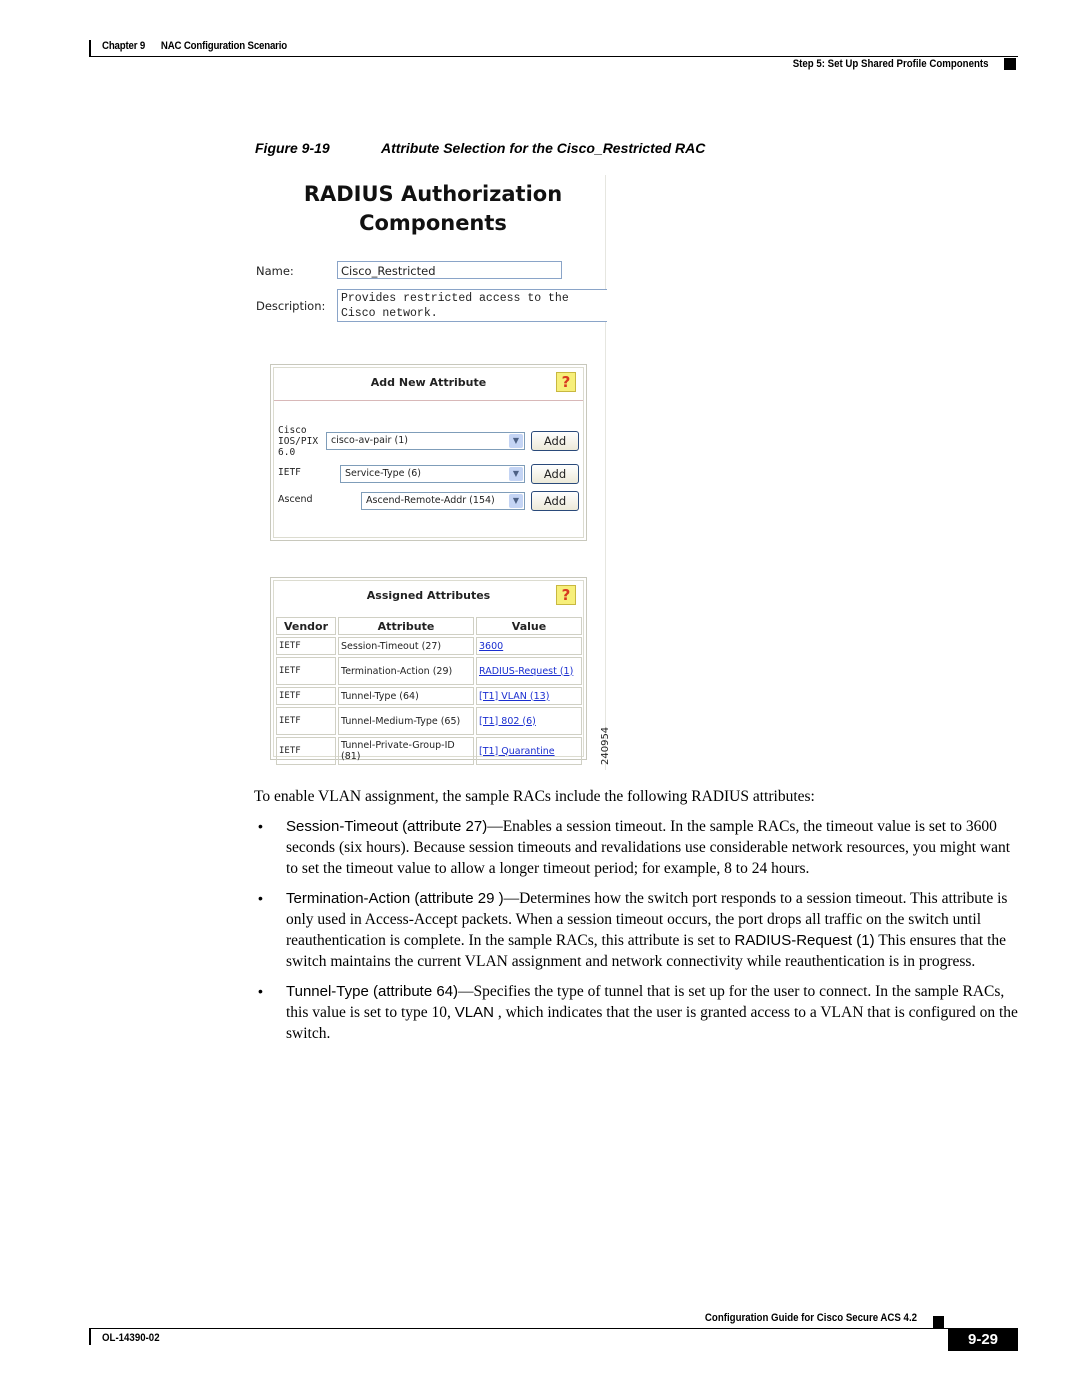 Image resolution: width=1080 pixels, height=1397 pixels. Describe the element at coordinates (383, 473) in the screenshot. I see `selected-value: Service-Type (6)` at that location.